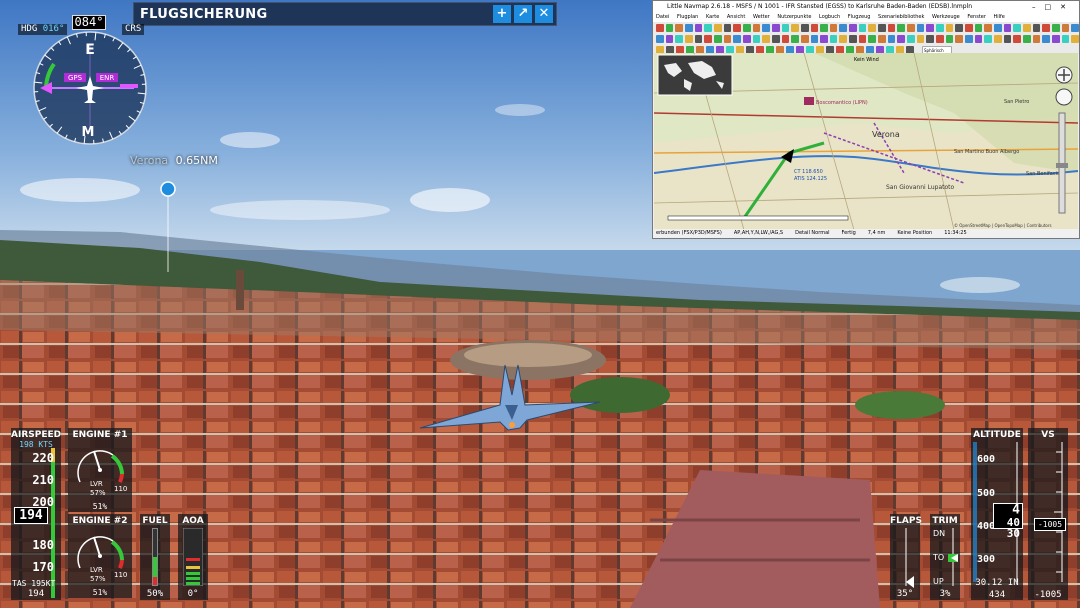  What do you see at coordinates (662, 17) in the screenshot?
I see `lnm-menu-datei: Datei` at bounding box center [662, 17].